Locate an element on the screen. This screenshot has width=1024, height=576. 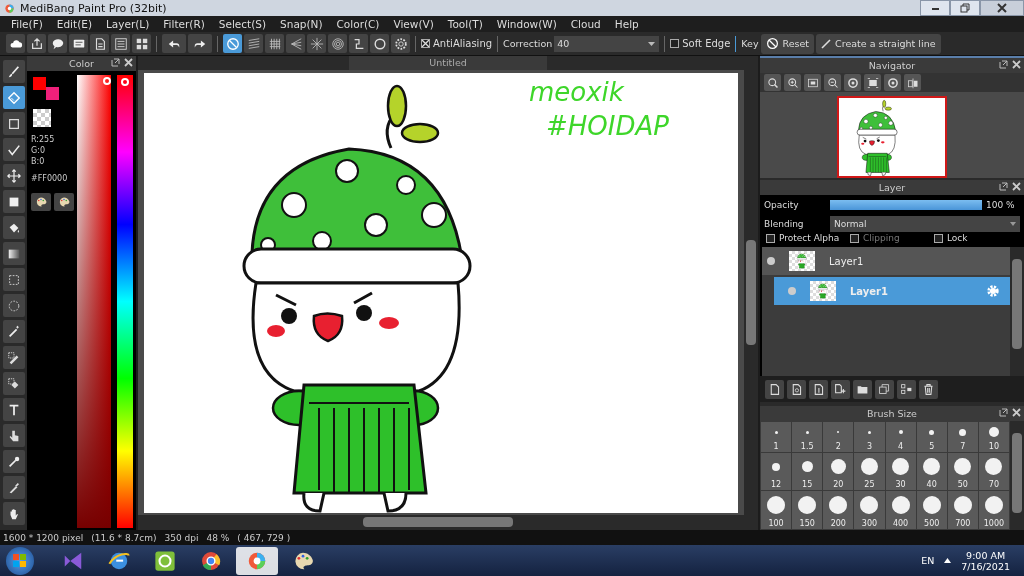
menu-item: View(V) is located at coordinates (413, 24).